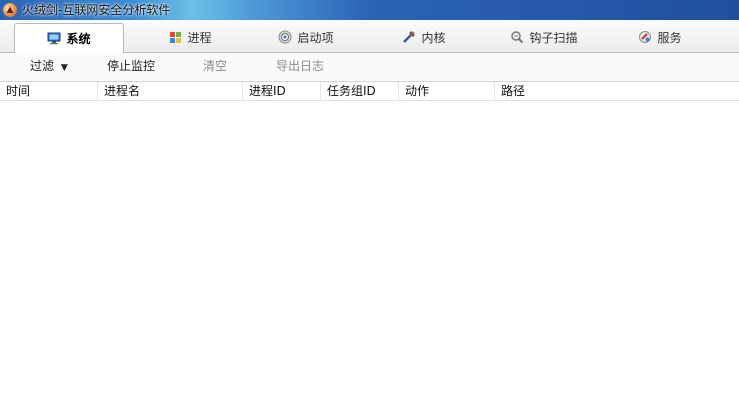 This screenshot has height=400, width=739. What do you see at coordinates (54, 39) in the screenshot?
I see `monitor-icon` at bounding box center [54, 39].